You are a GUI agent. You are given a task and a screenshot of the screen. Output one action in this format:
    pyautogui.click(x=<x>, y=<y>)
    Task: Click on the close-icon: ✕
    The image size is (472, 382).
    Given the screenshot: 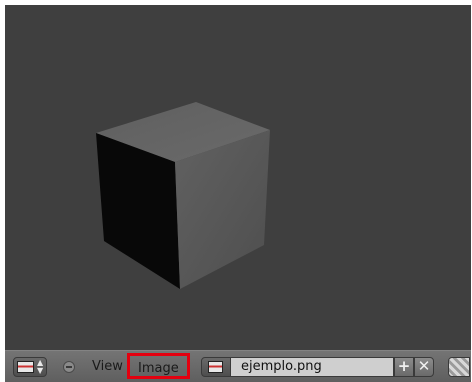 What is the action you would take?
    pyautogui.click(x=424, y=366)
    